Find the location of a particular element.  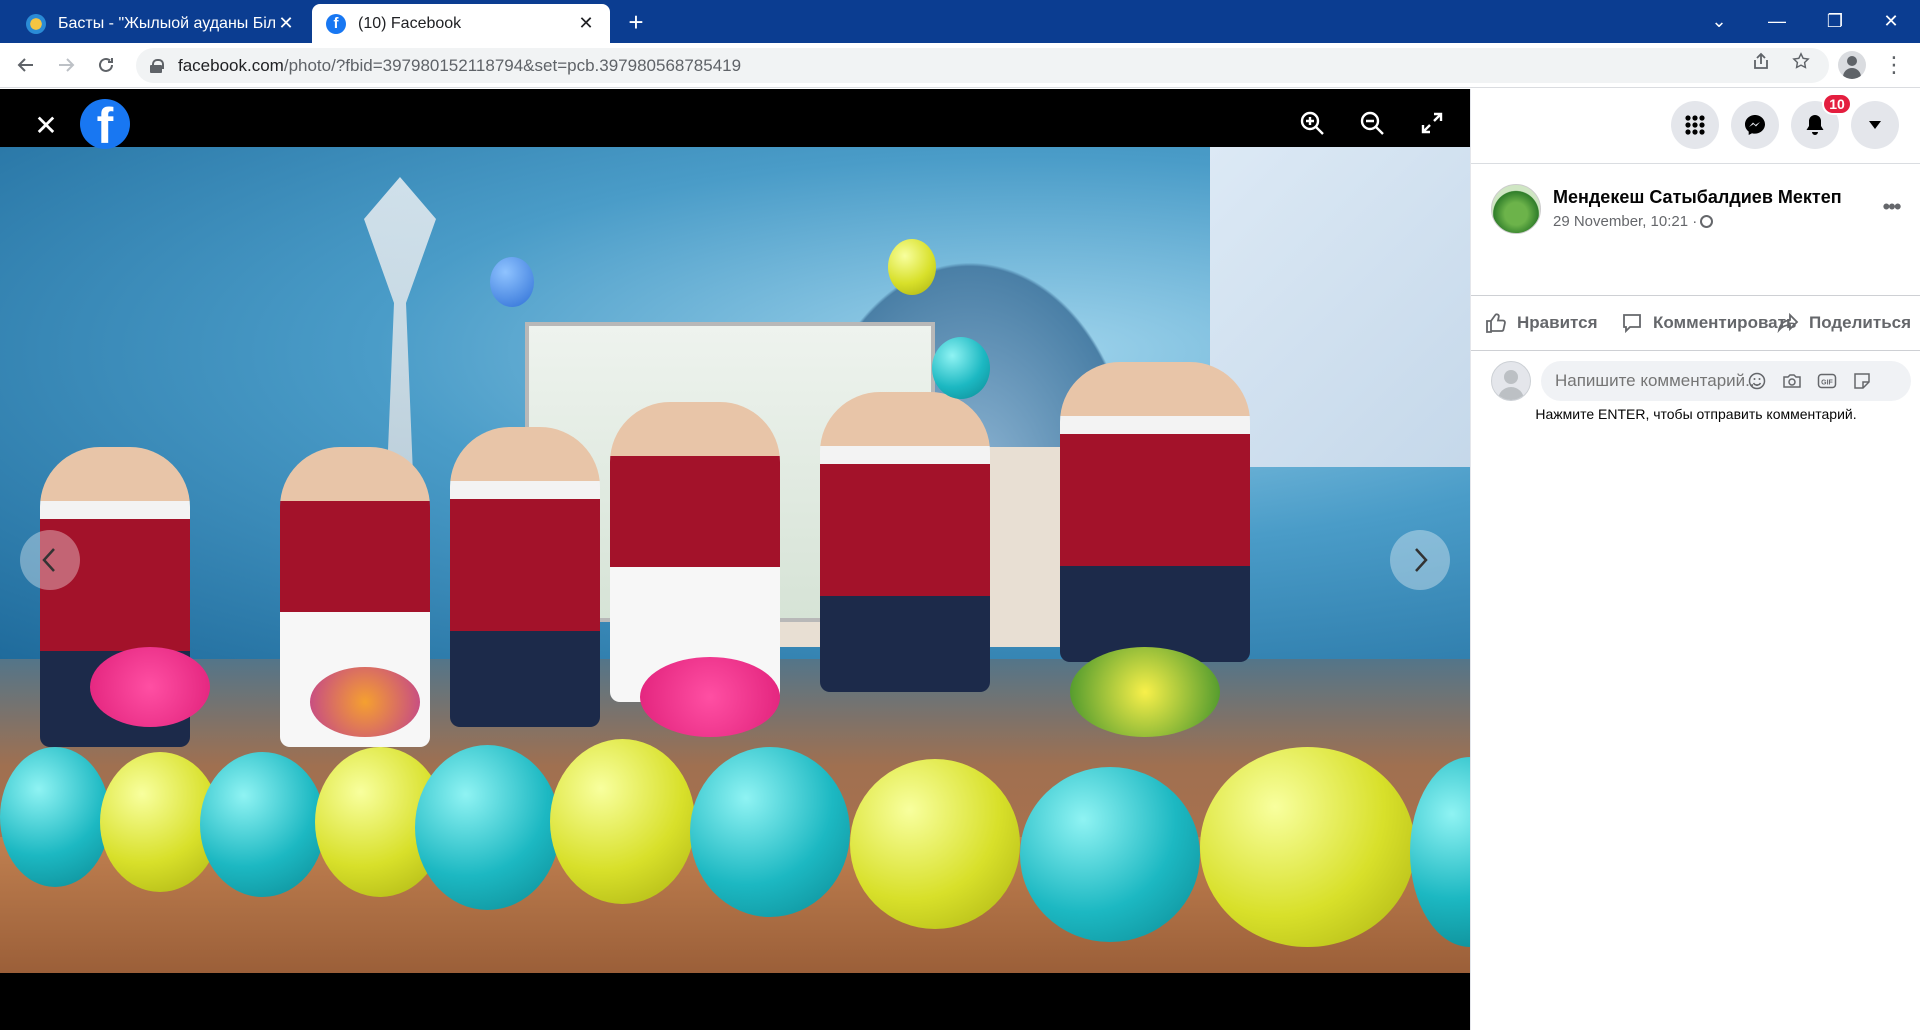

emoji-icon is located at coordinates (1757, 381).